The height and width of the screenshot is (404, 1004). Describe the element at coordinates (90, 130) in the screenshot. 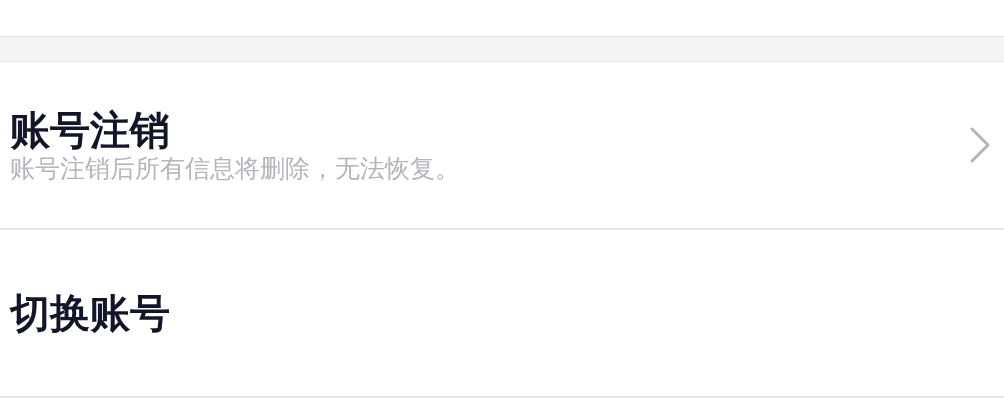

I see `row-title: 账号注销` at that location.